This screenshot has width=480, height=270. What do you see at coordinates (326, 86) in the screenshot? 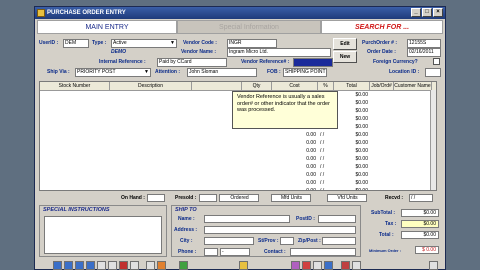
I see `col-percent: %` at bounding box center [326, 86].